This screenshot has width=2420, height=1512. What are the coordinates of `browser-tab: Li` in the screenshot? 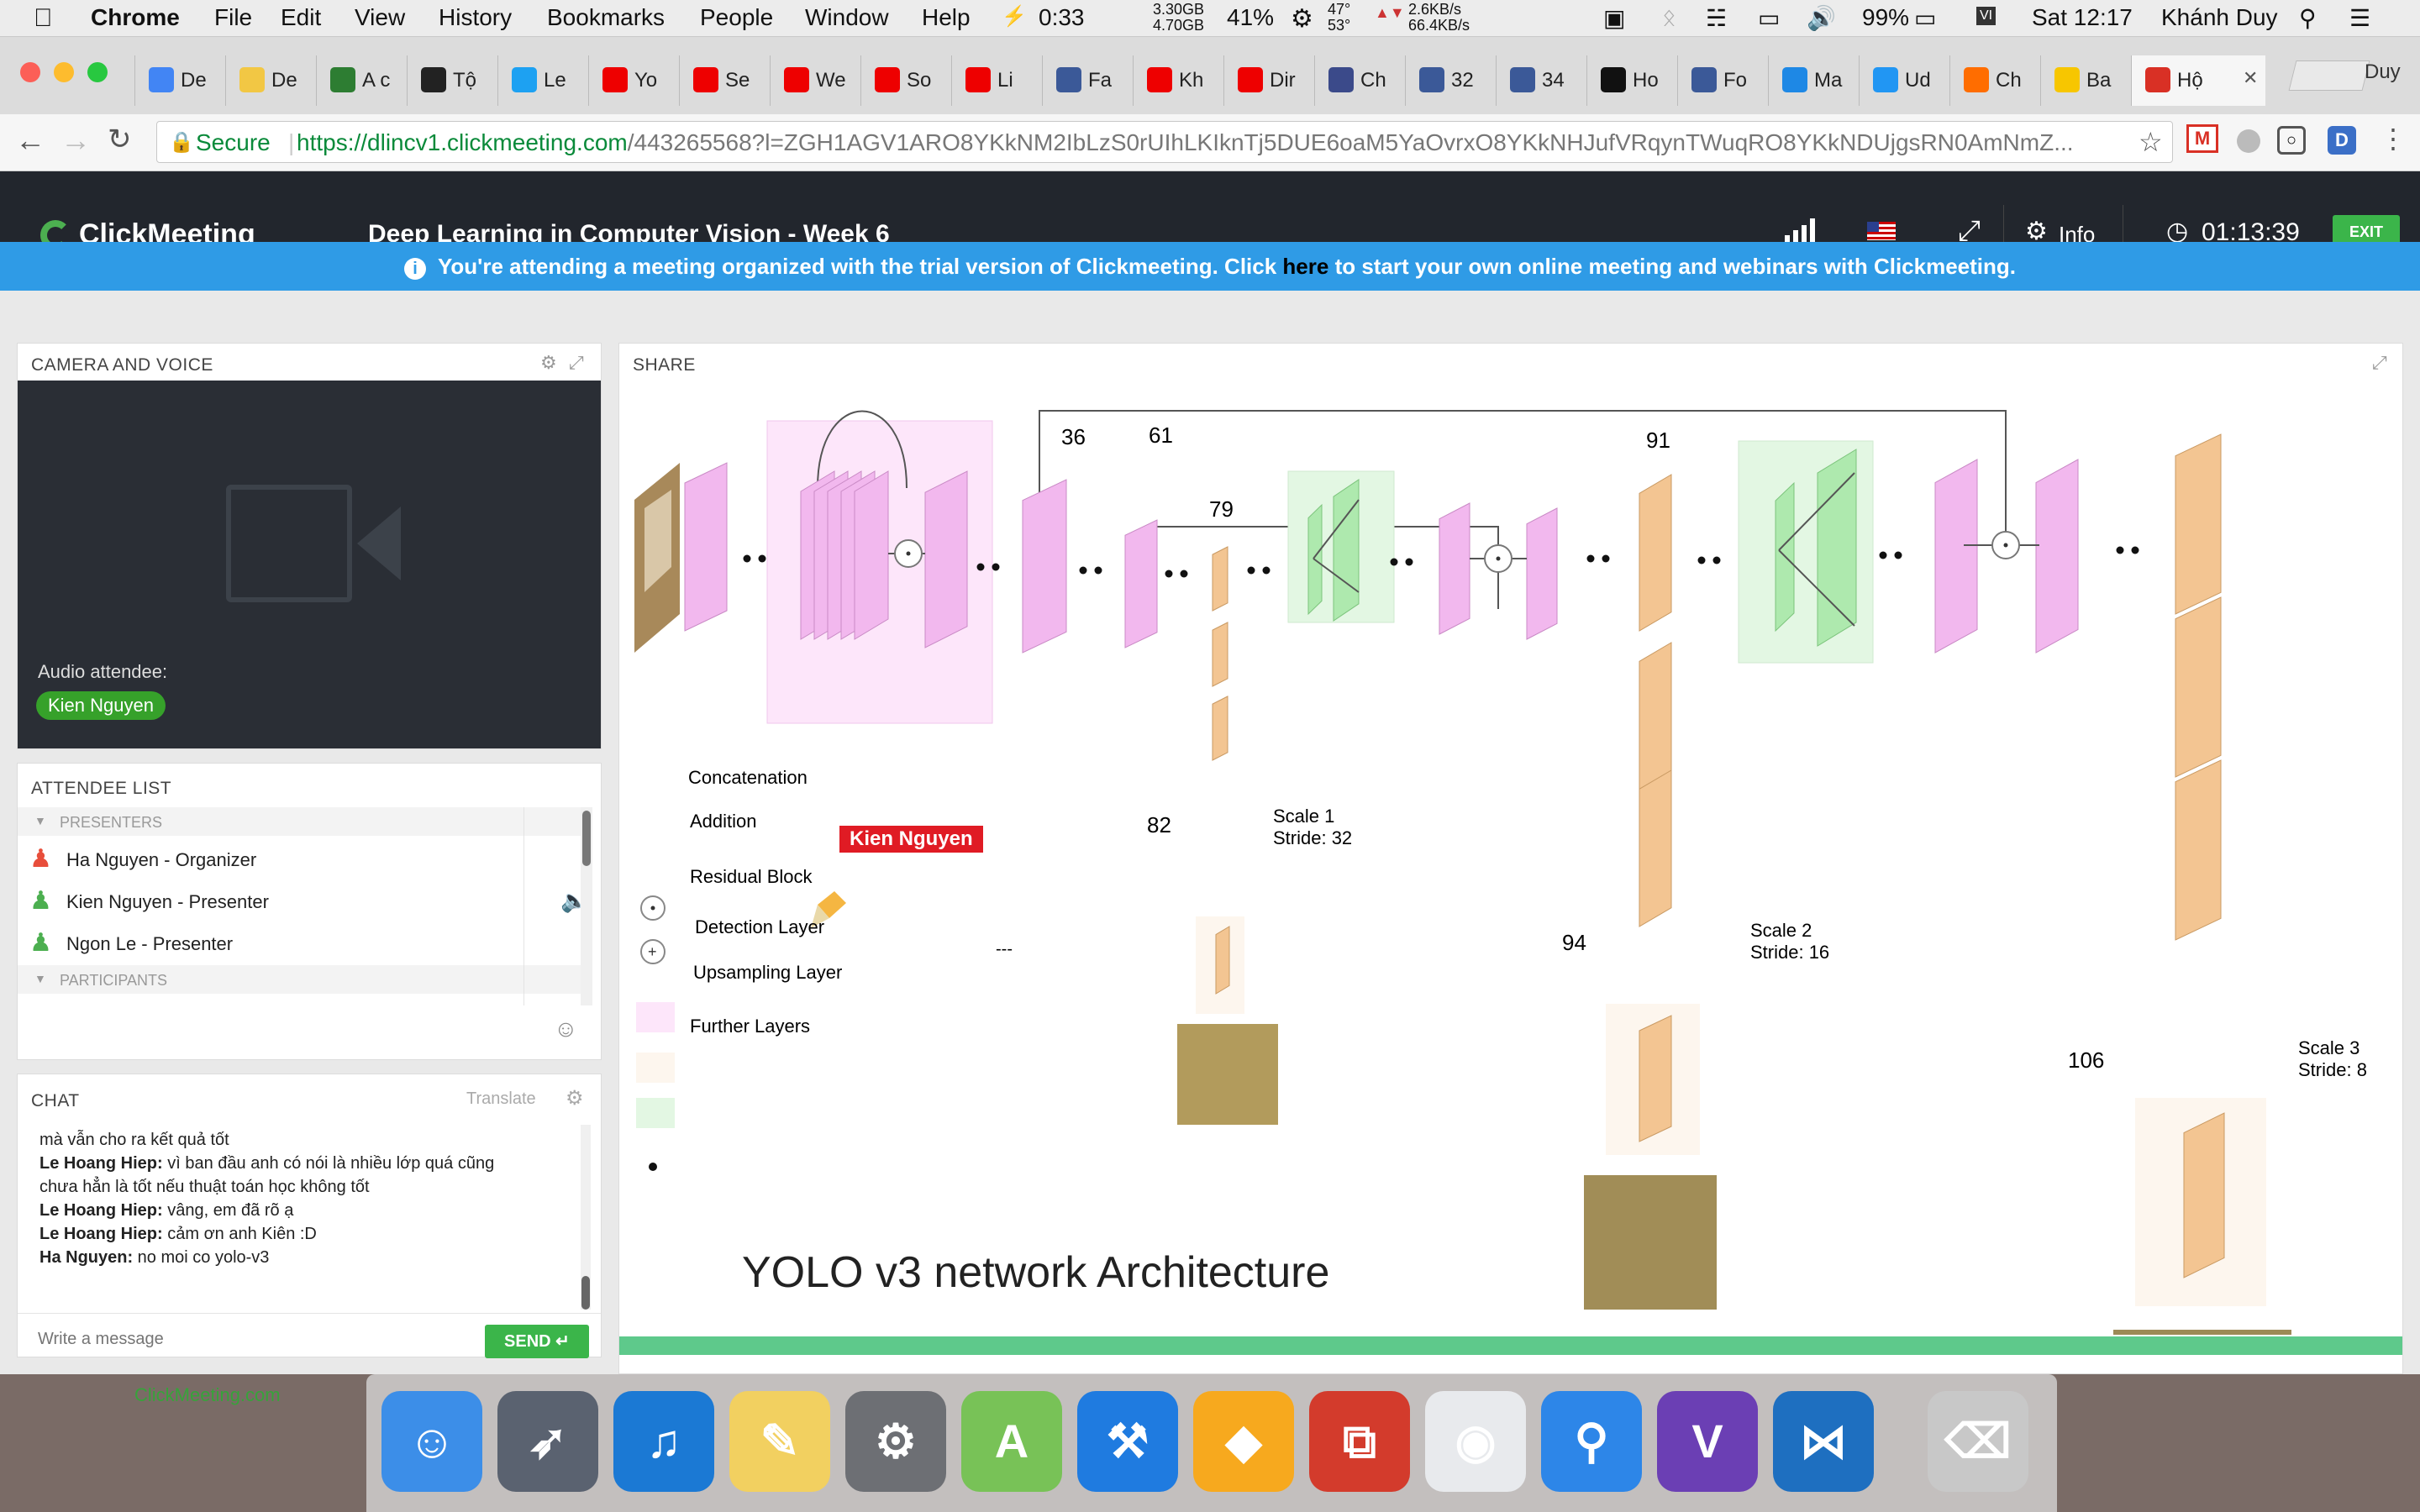 It's located at (996, 80).